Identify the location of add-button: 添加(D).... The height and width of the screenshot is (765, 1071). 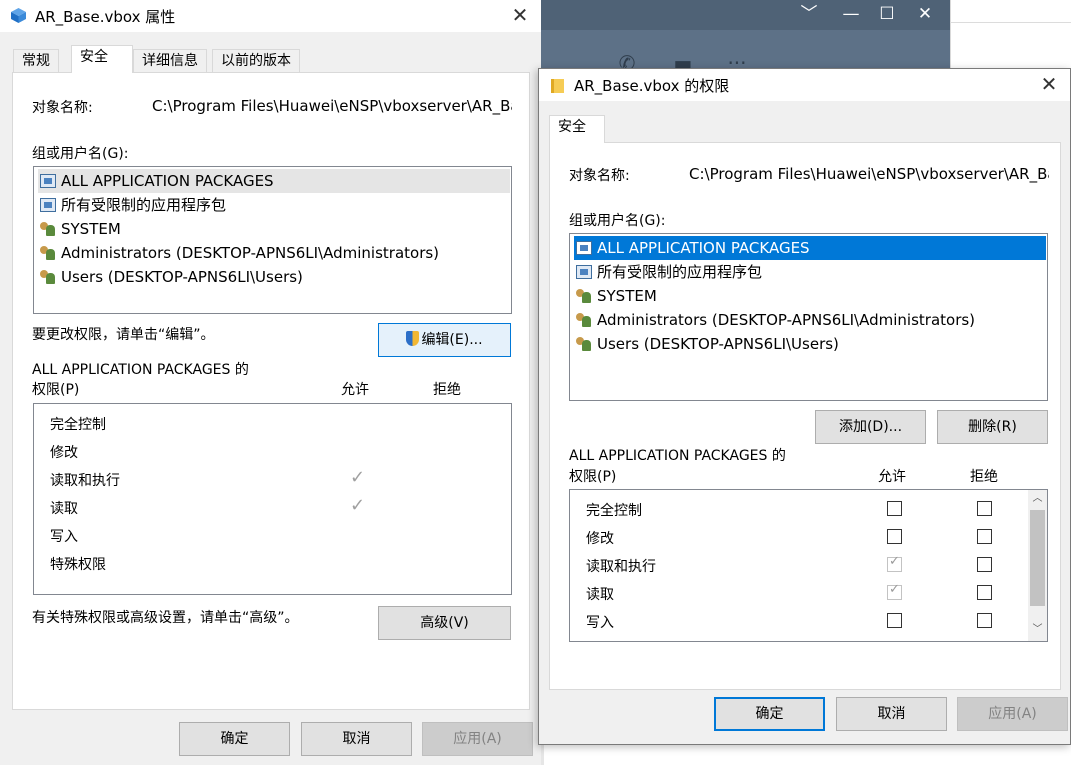
(870, 427).